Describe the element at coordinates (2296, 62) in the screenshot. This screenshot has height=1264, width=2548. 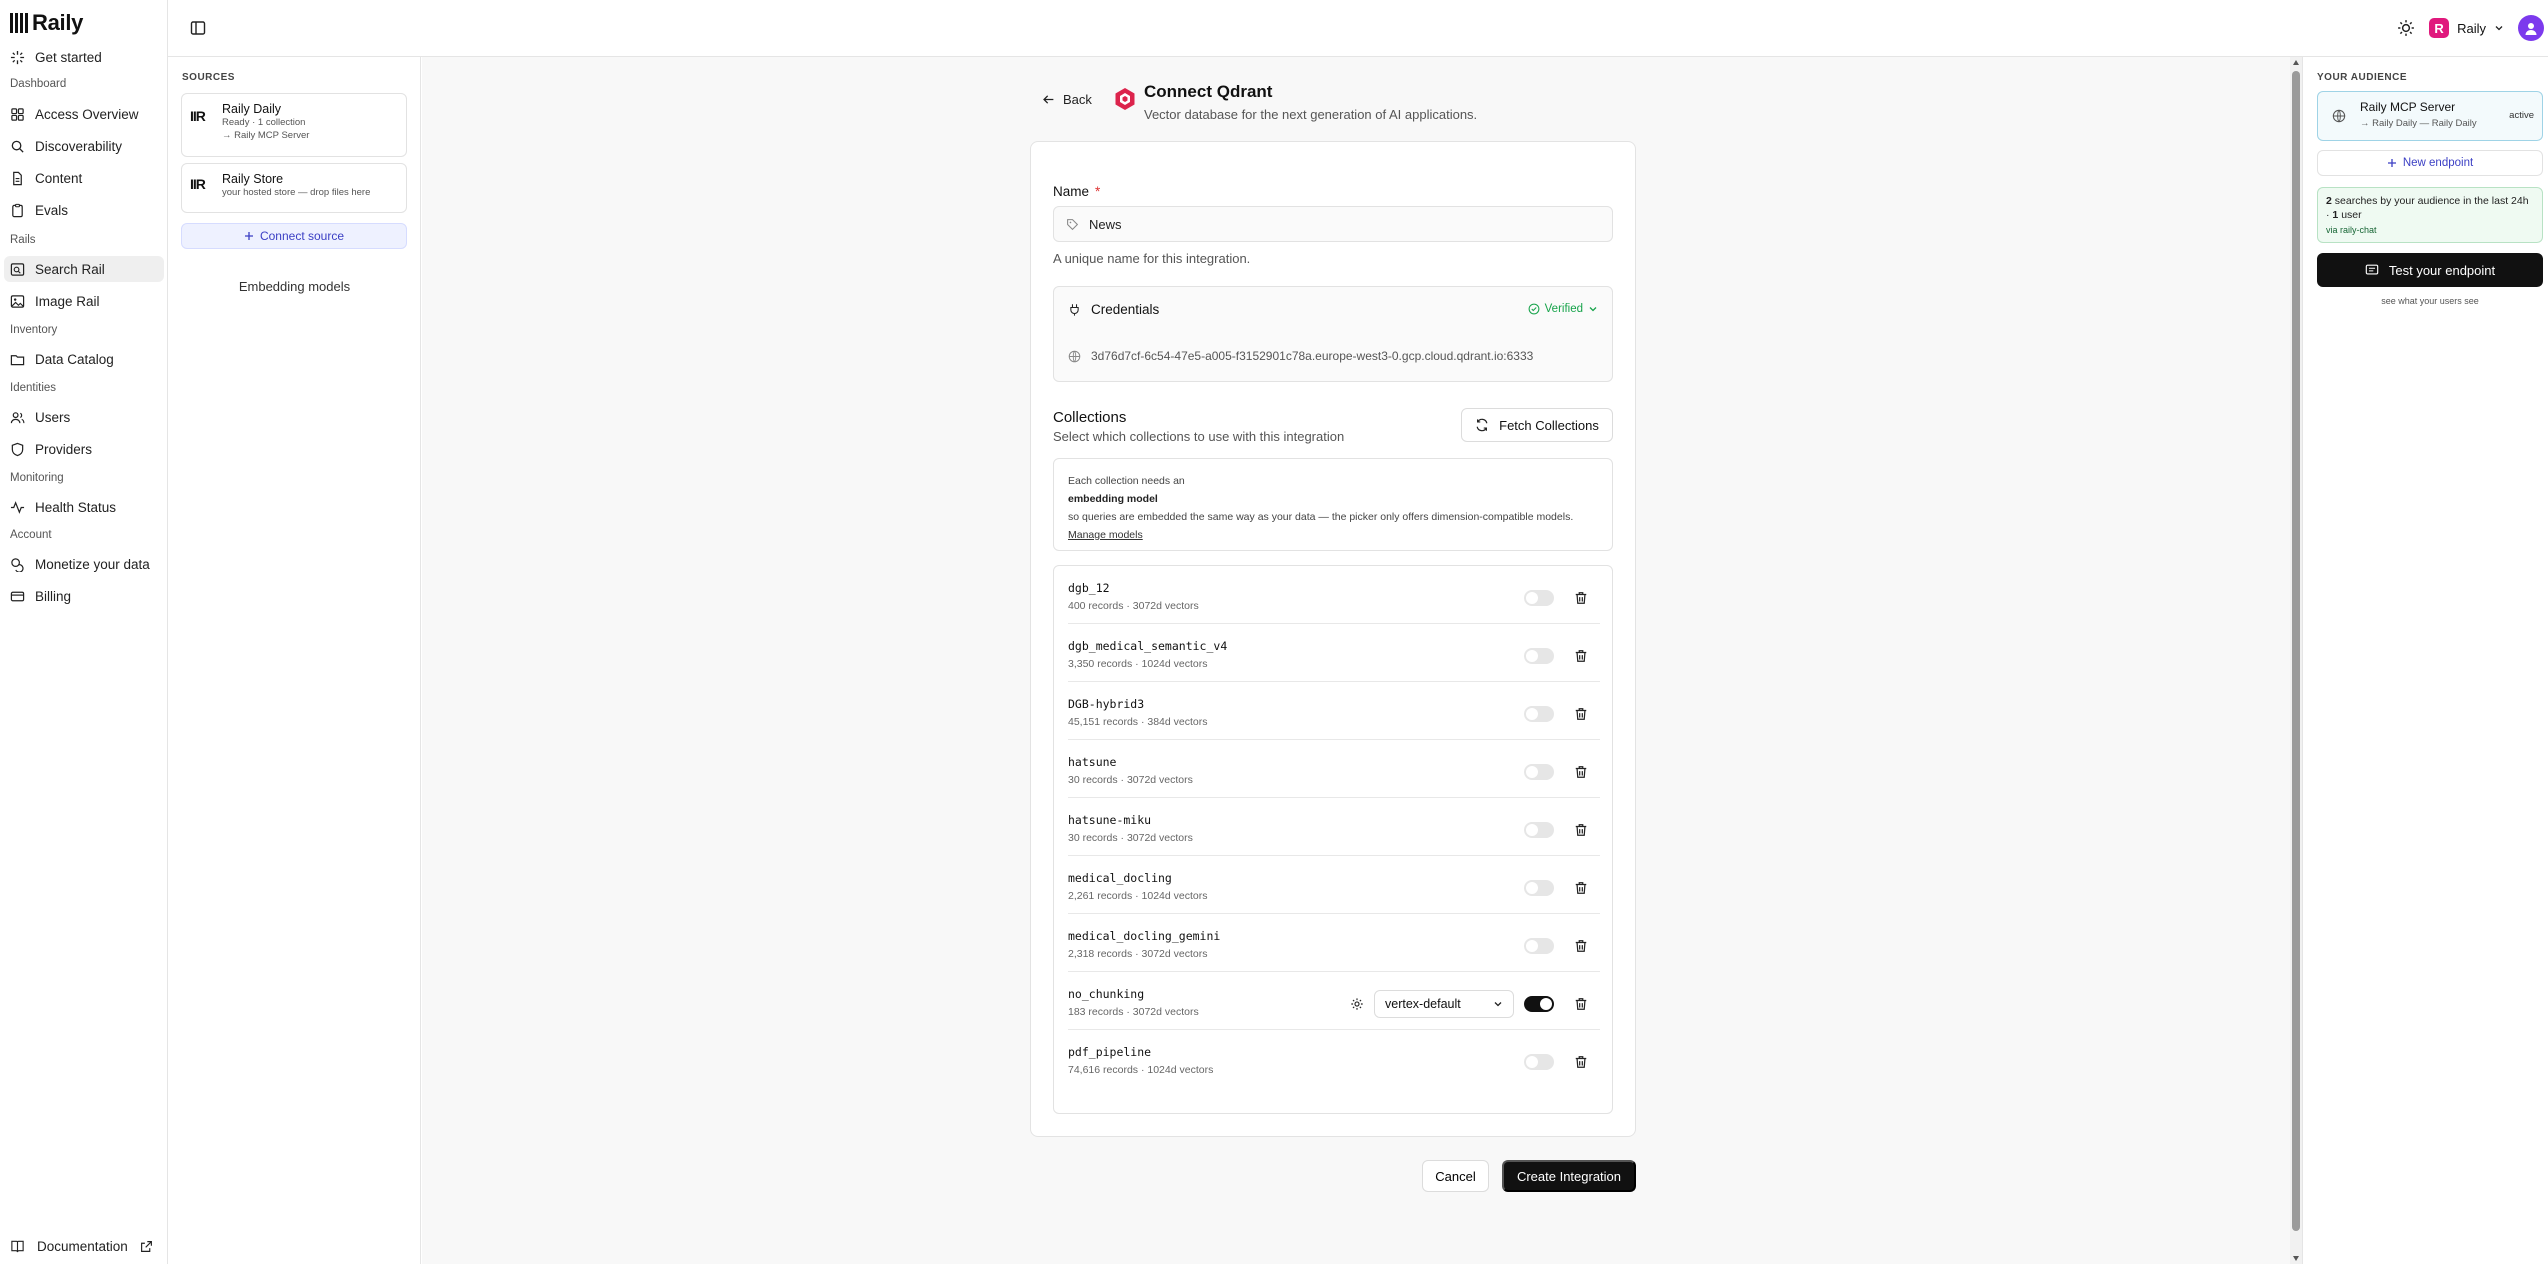
I see `scroll-up-arrow-icon` at that location.